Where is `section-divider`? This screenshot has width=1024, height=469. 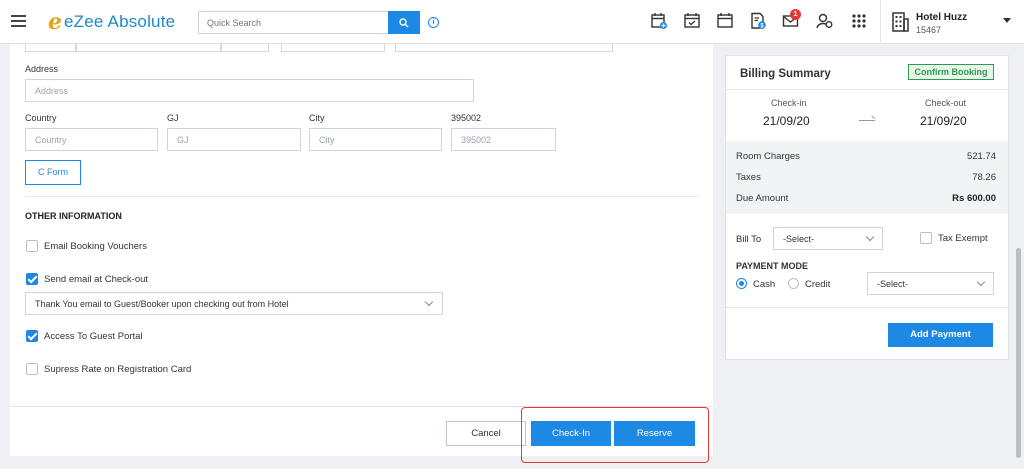
section-divider is located at coordinates (361, 196).